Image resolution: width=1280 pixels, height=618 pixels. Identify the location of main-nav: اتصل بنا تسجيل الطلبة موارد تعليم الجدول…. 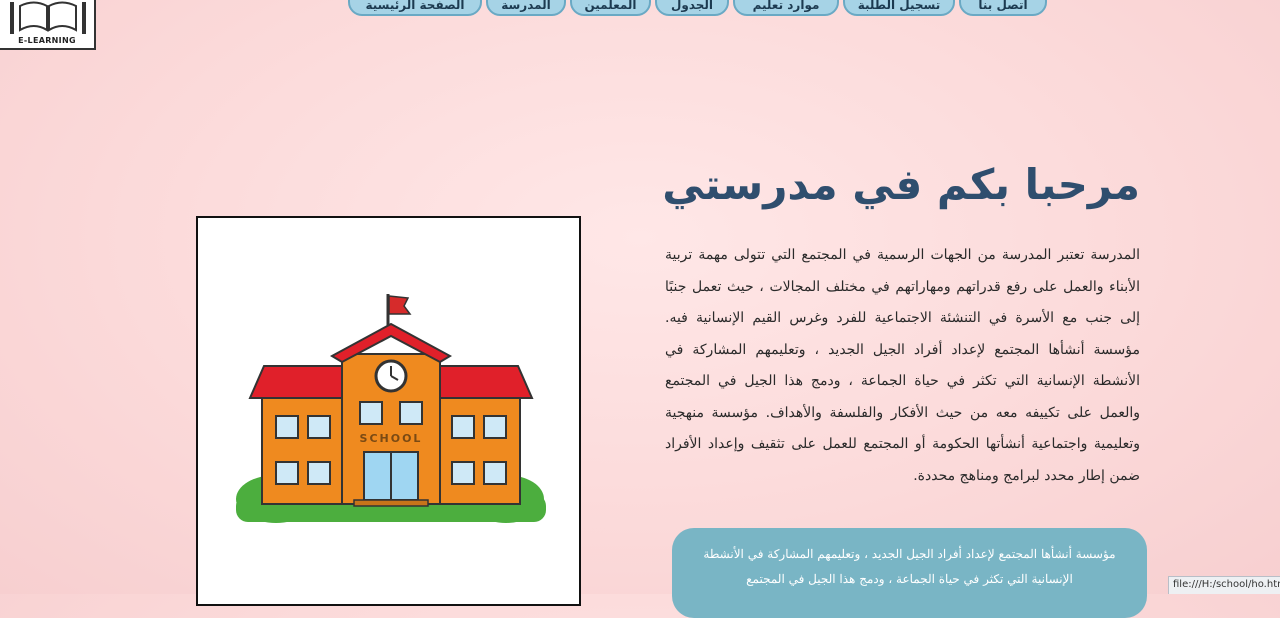
(697, 8).